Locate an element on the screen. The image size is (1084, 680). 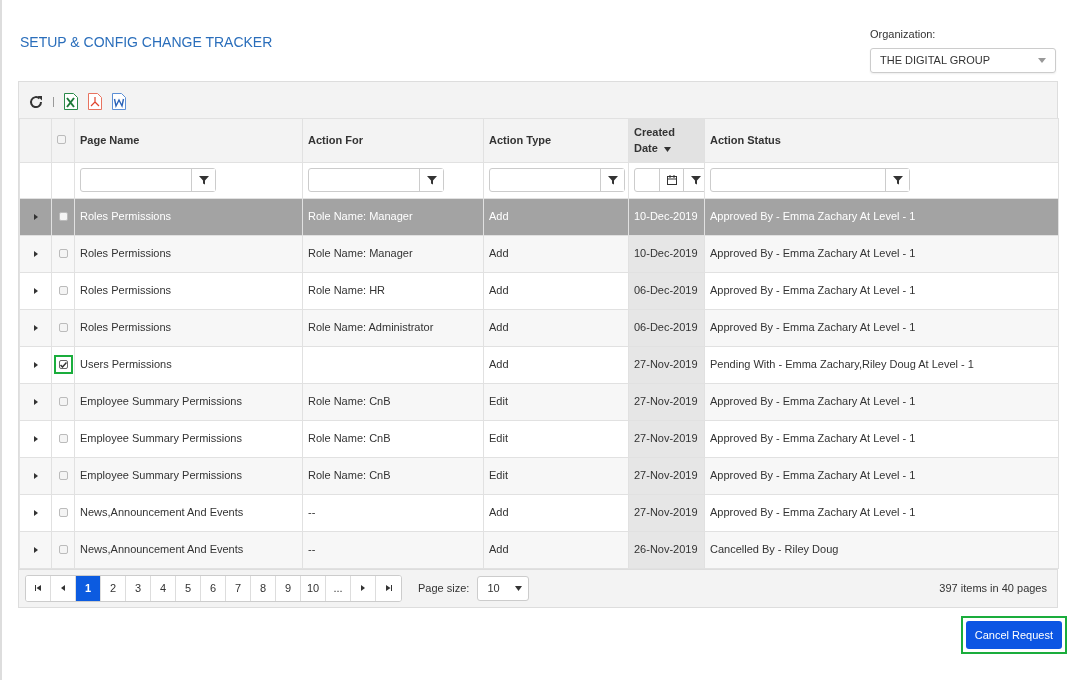
table-cell: Cancelled By - Riley Doug is located at coordinates (774, 549).